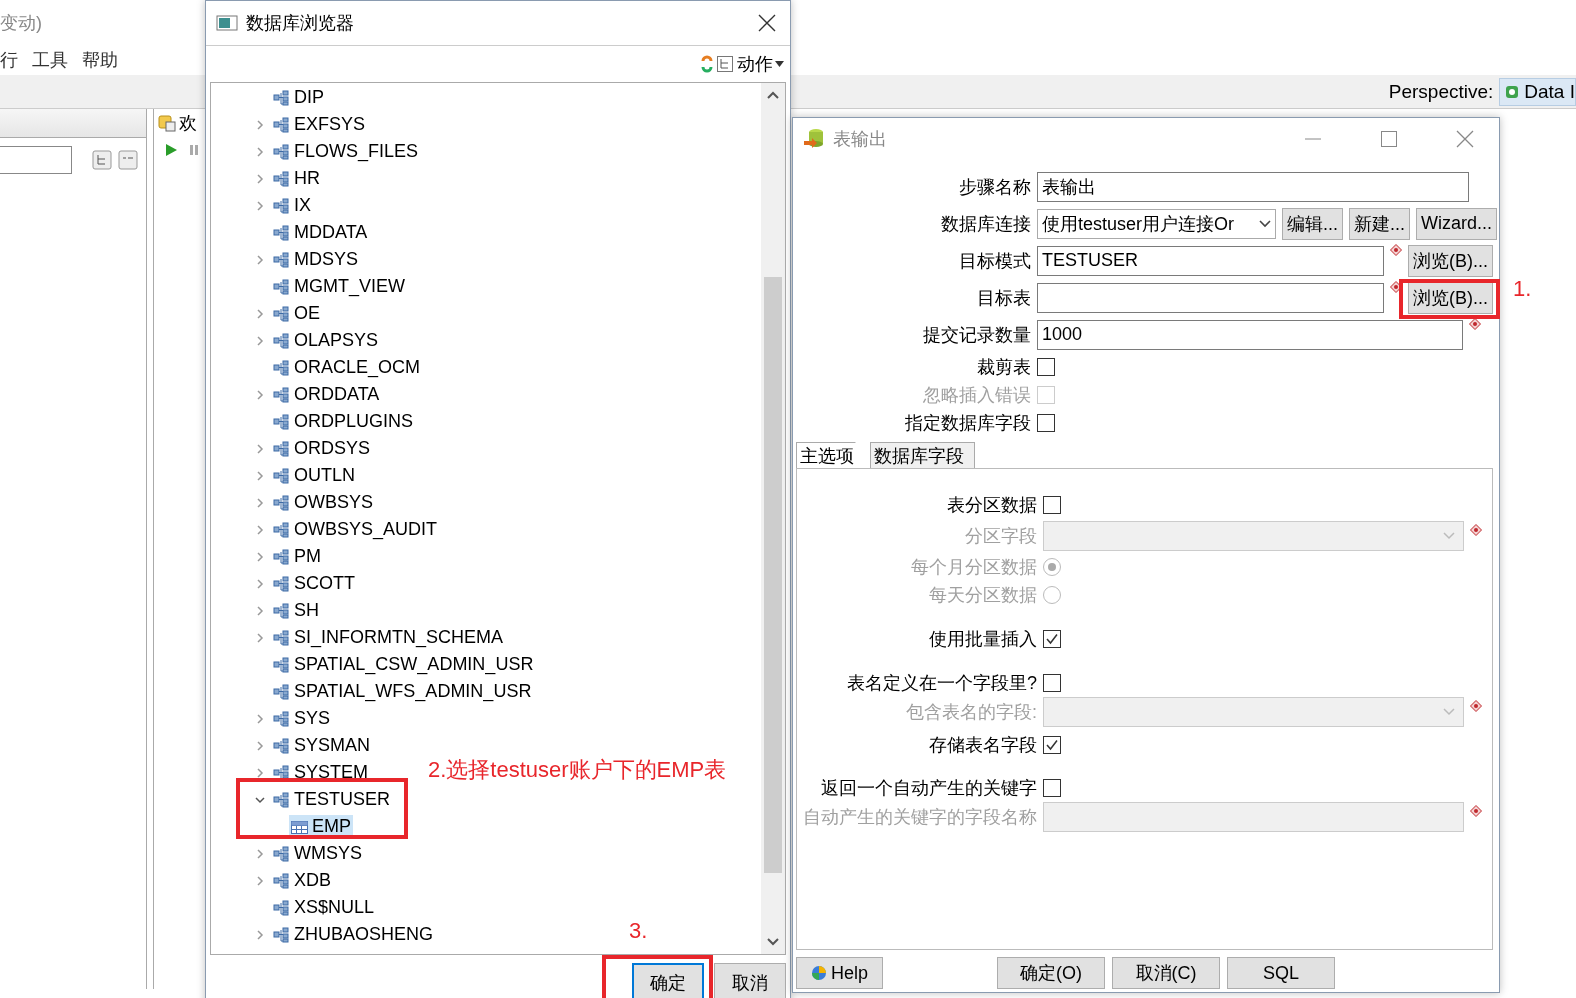 Image resolution: width=1576 pixels, height=998 pixels. What do you see at coordinates (994, 187) in the screenshot?
I see `field-label: 步骤名称` at bounding box center [994, 187].